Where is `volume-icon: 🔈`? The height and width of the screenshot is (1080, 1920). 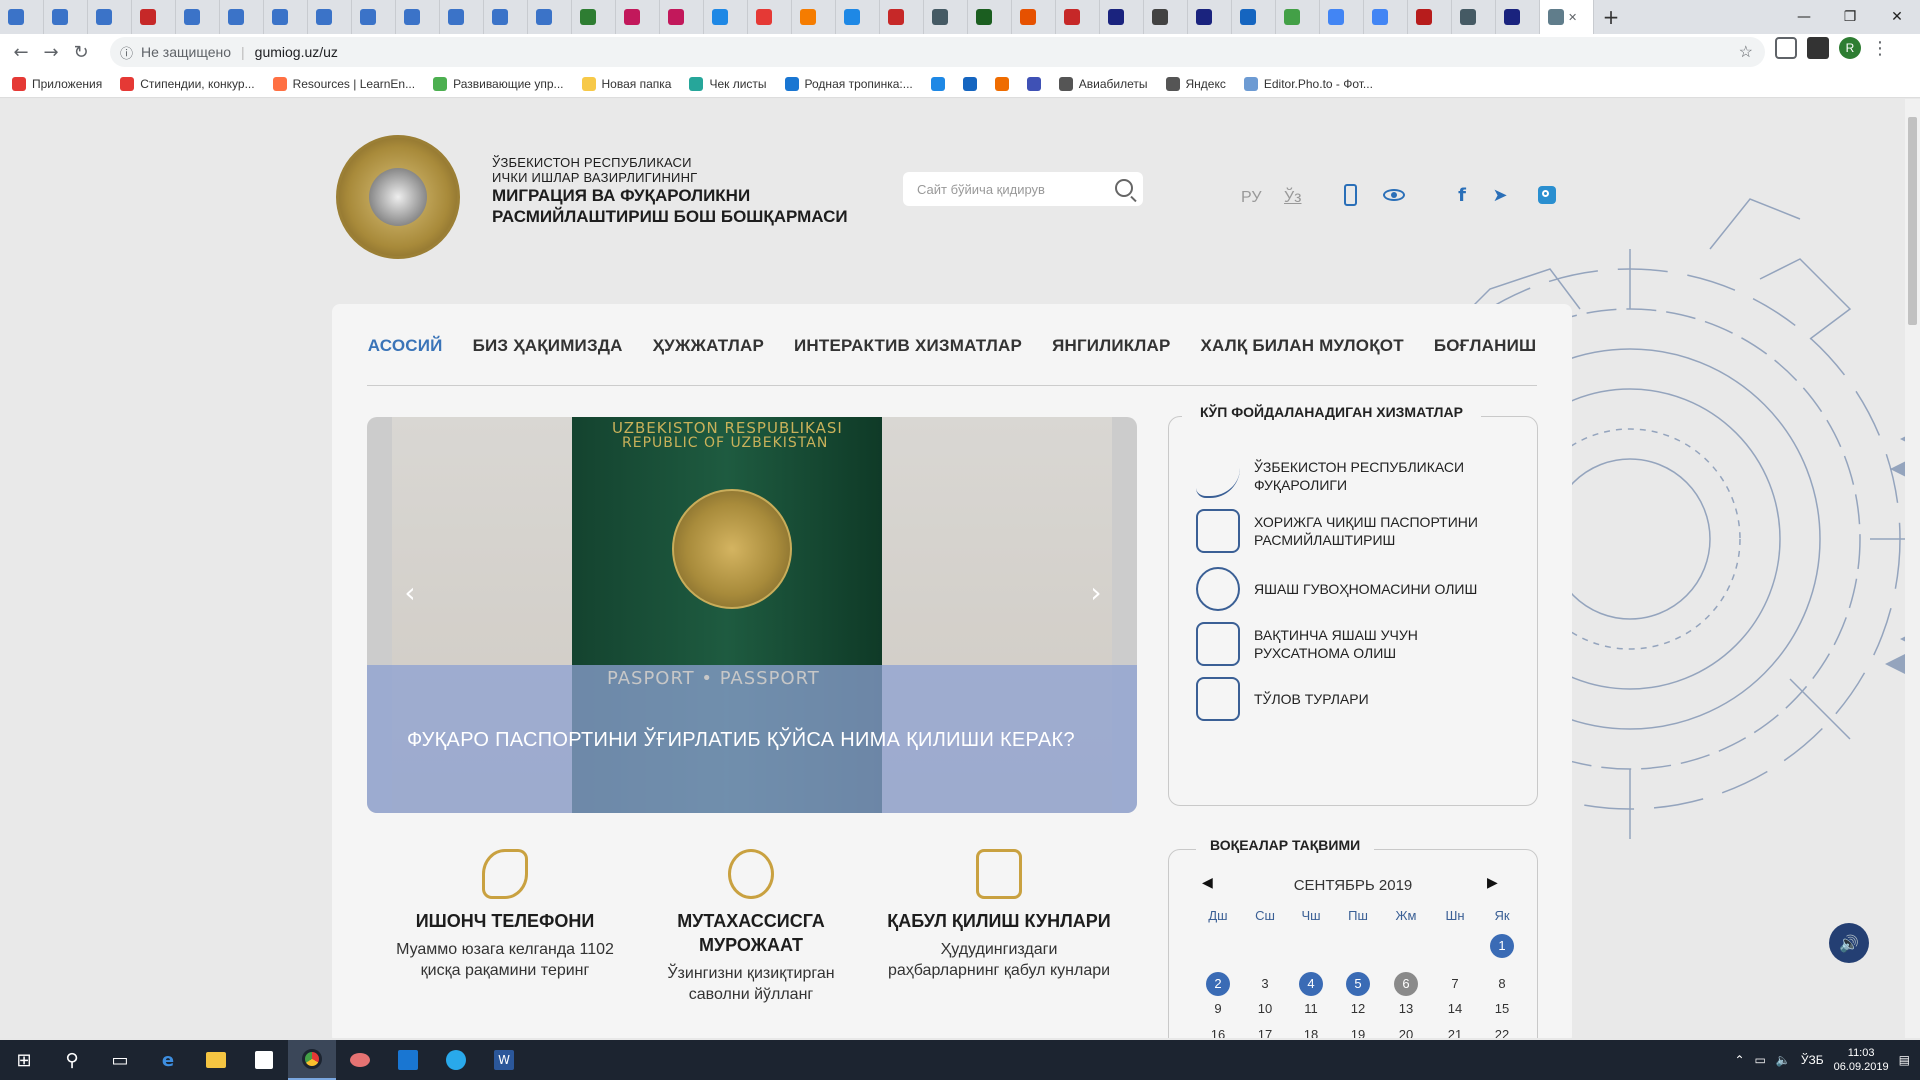 volume-icon: 🔈 is located at coordinates (1783, 1060).